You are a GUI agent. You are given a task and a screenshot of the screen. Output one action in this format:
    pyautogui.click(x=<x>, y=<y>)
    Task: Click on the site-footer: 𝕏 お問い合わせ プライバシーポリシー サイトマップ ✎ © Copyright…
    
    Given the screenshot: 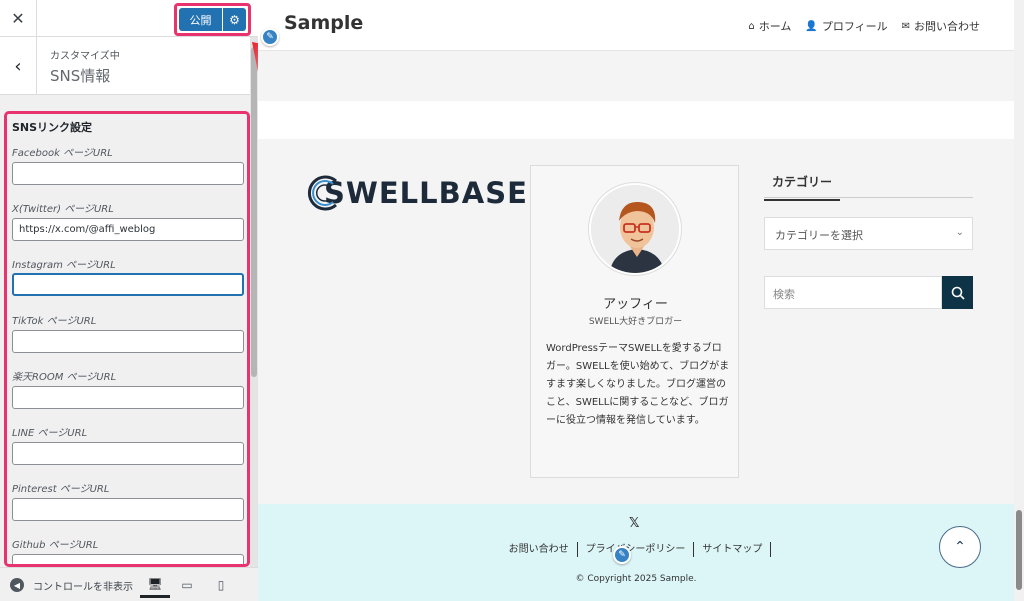 What is the action you would take?
    pyautogui.click(x=636, y=552)
    